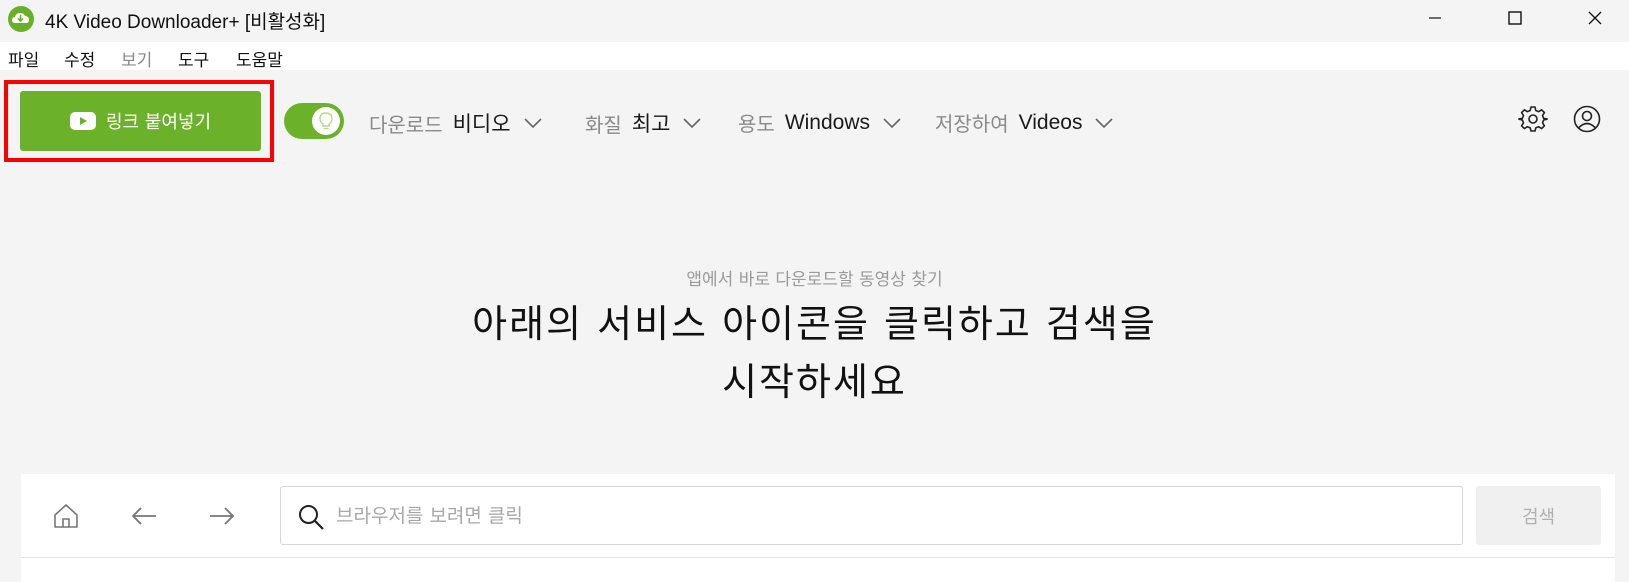  I want to click on purpose-dropdown: 용도 Windows, so click(820, 122).